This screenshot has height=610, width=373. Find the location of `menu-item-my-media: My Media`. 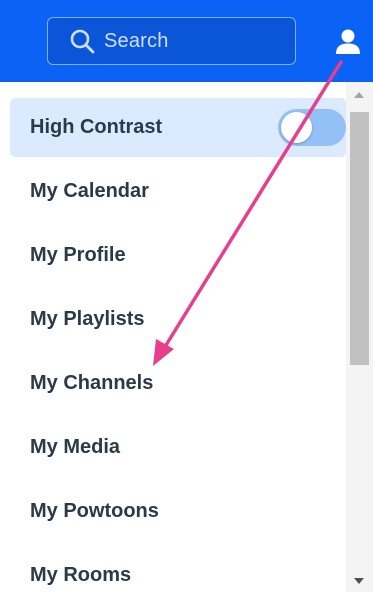

menu-item-my-media: My Media is located at coordinates (178, 447).